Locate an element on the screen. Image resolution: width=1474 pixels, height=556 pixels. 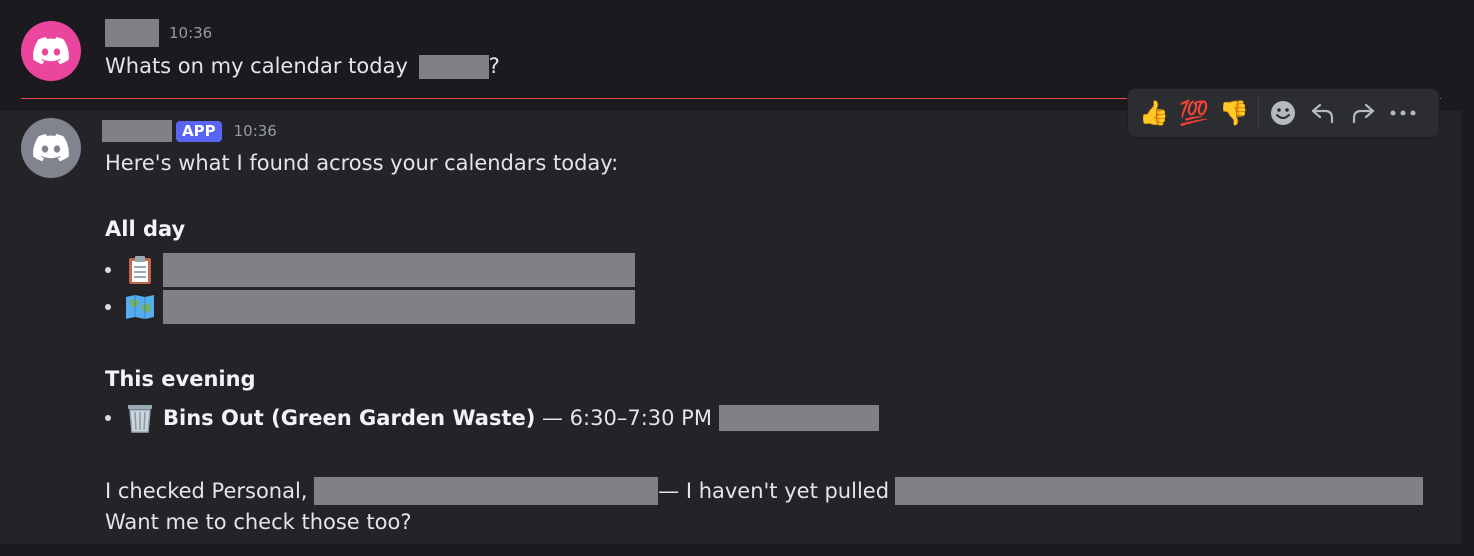
thumbs-down-icon: 👎 is located at coordinates (1234, 113).